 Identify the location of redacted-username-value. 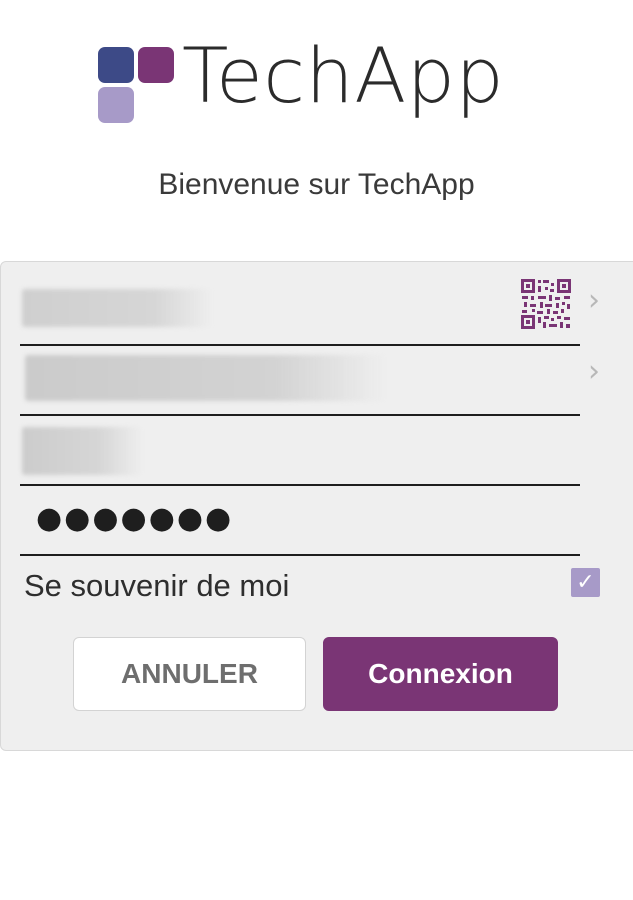
(82, 451).